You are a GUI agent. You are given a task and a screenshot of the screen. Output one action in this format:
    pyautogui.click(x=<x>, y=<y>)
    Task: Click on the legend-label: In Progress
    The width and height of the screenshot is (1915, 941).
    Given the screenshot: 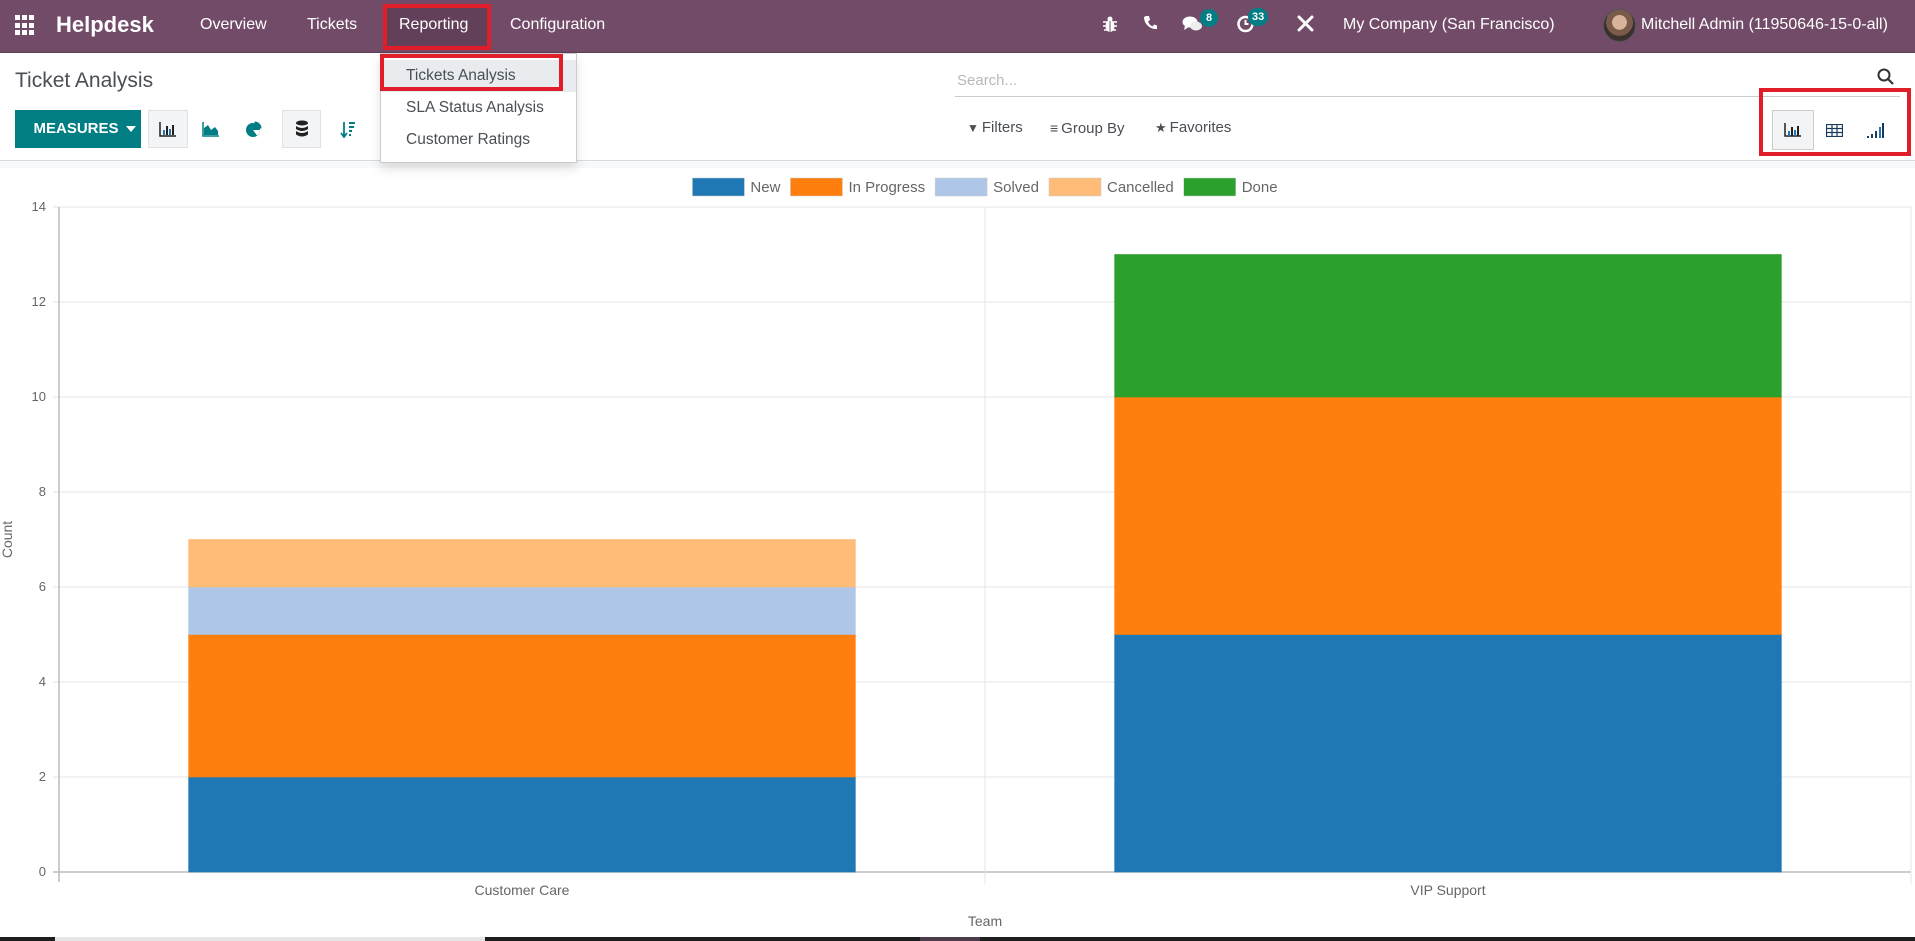 What is the action you would take?
    pyautogui.click(x=886, y=187)
    